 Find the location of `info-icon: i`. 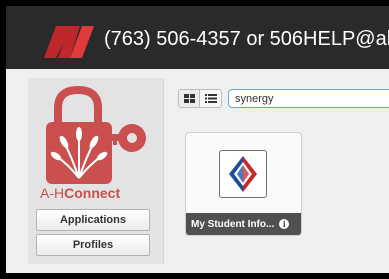

info-icon: i is located at coordinates (284, 224).